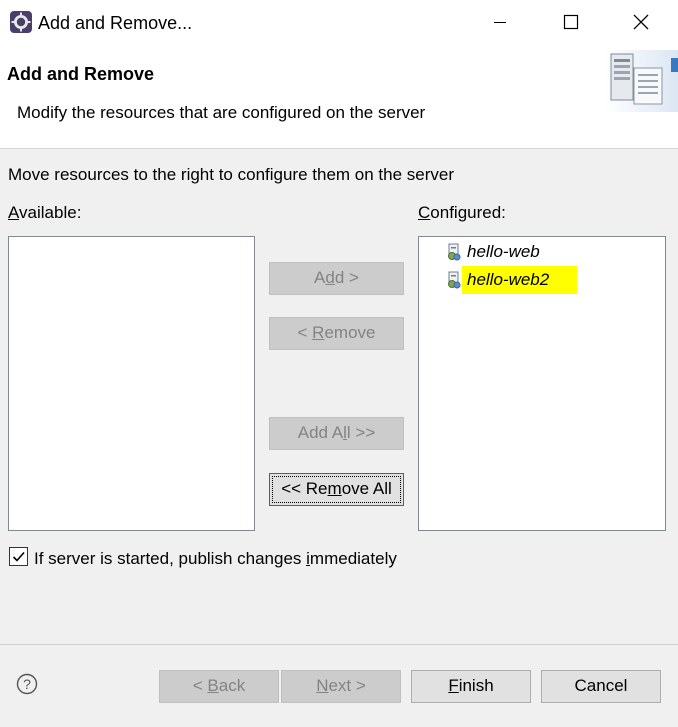 This screenshot has width=678, height=727. I want to click on header-banner, so click(339, 97).